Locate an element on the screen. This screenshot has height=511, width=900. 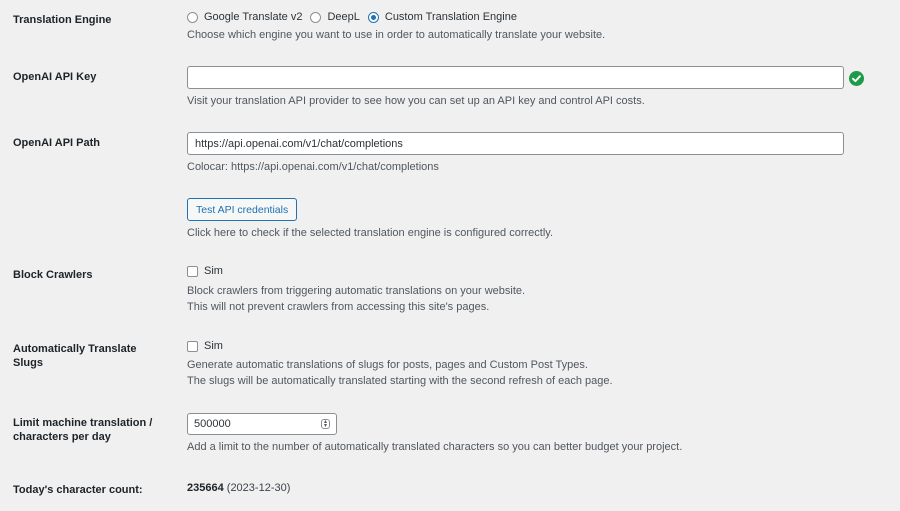
radio-google-label: Google Translate v2 is located at coordinates (253, 17).